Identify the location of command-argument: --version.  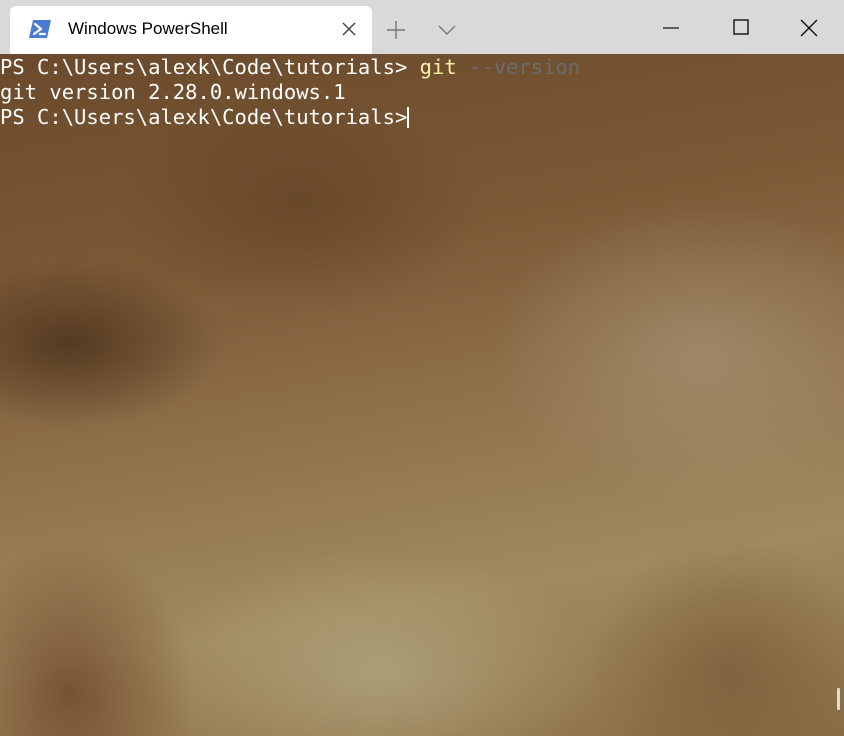
(518, 67).